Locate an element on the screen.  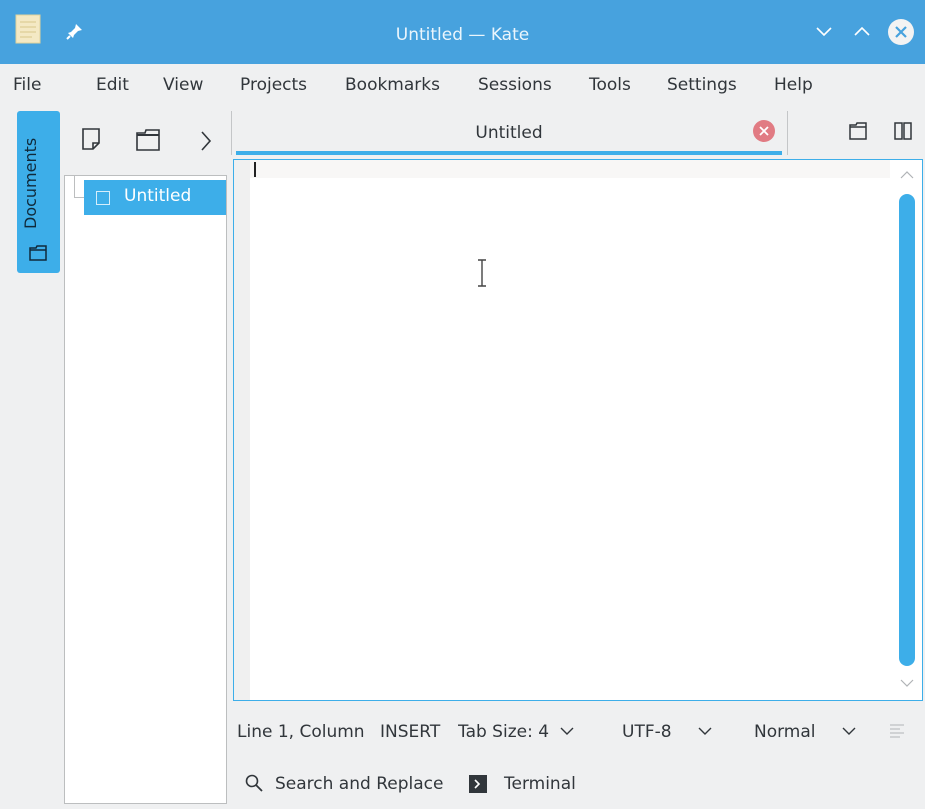
close-button is located at coordinates (901, 32).